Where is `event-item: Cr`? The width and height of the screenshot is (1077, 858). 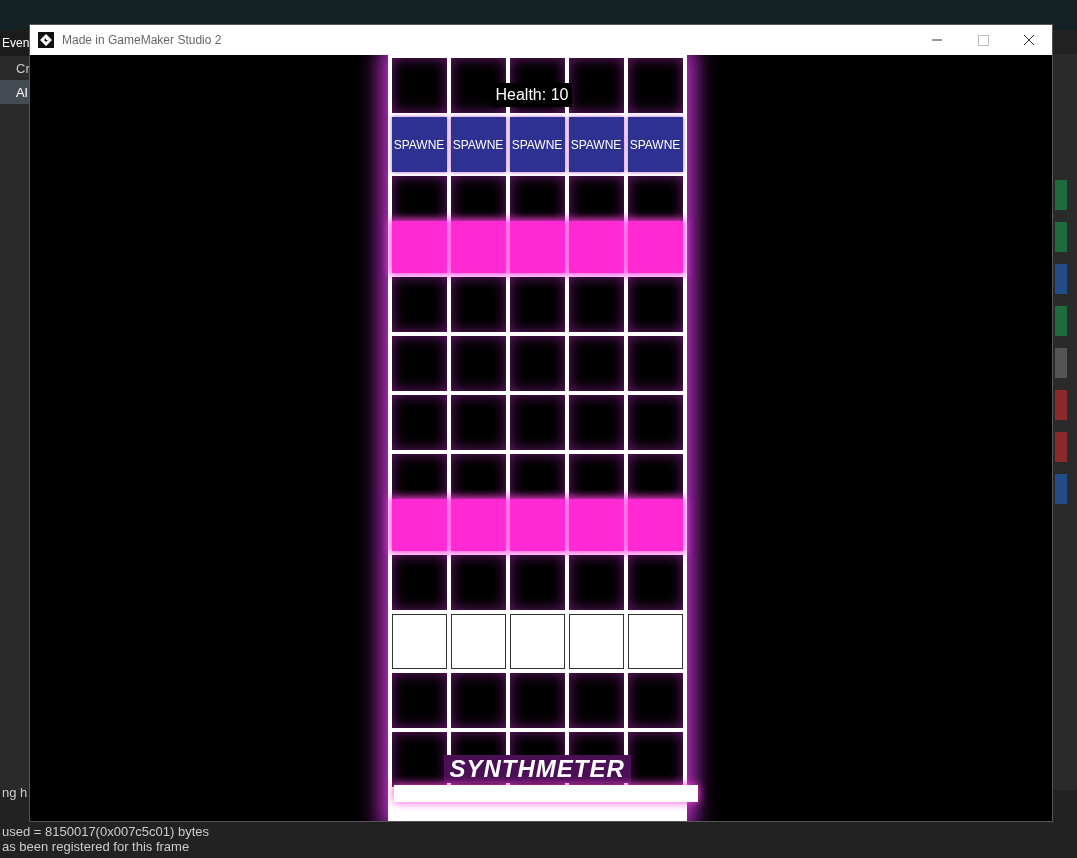 event-item: Cr is located at coordinates (15, 68).